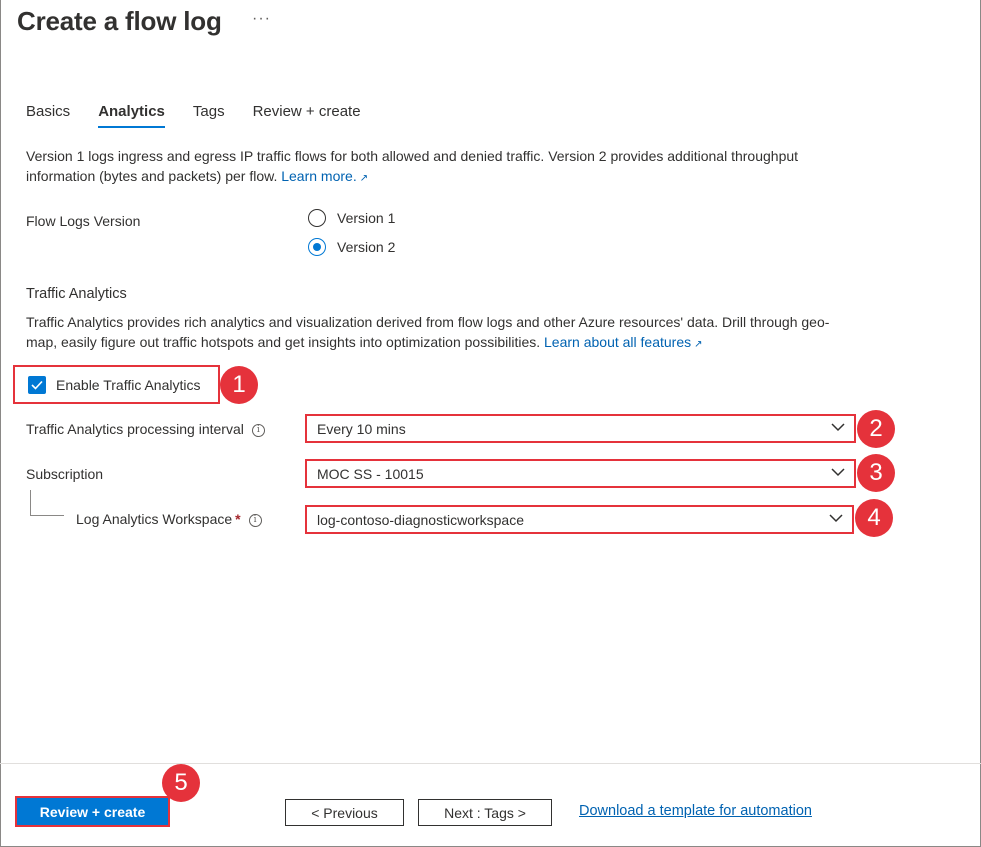  What do you see at coordinates (344, 812) in the screenshot?
I see `previous-button: < Previous` at bounding box center [344, 812].